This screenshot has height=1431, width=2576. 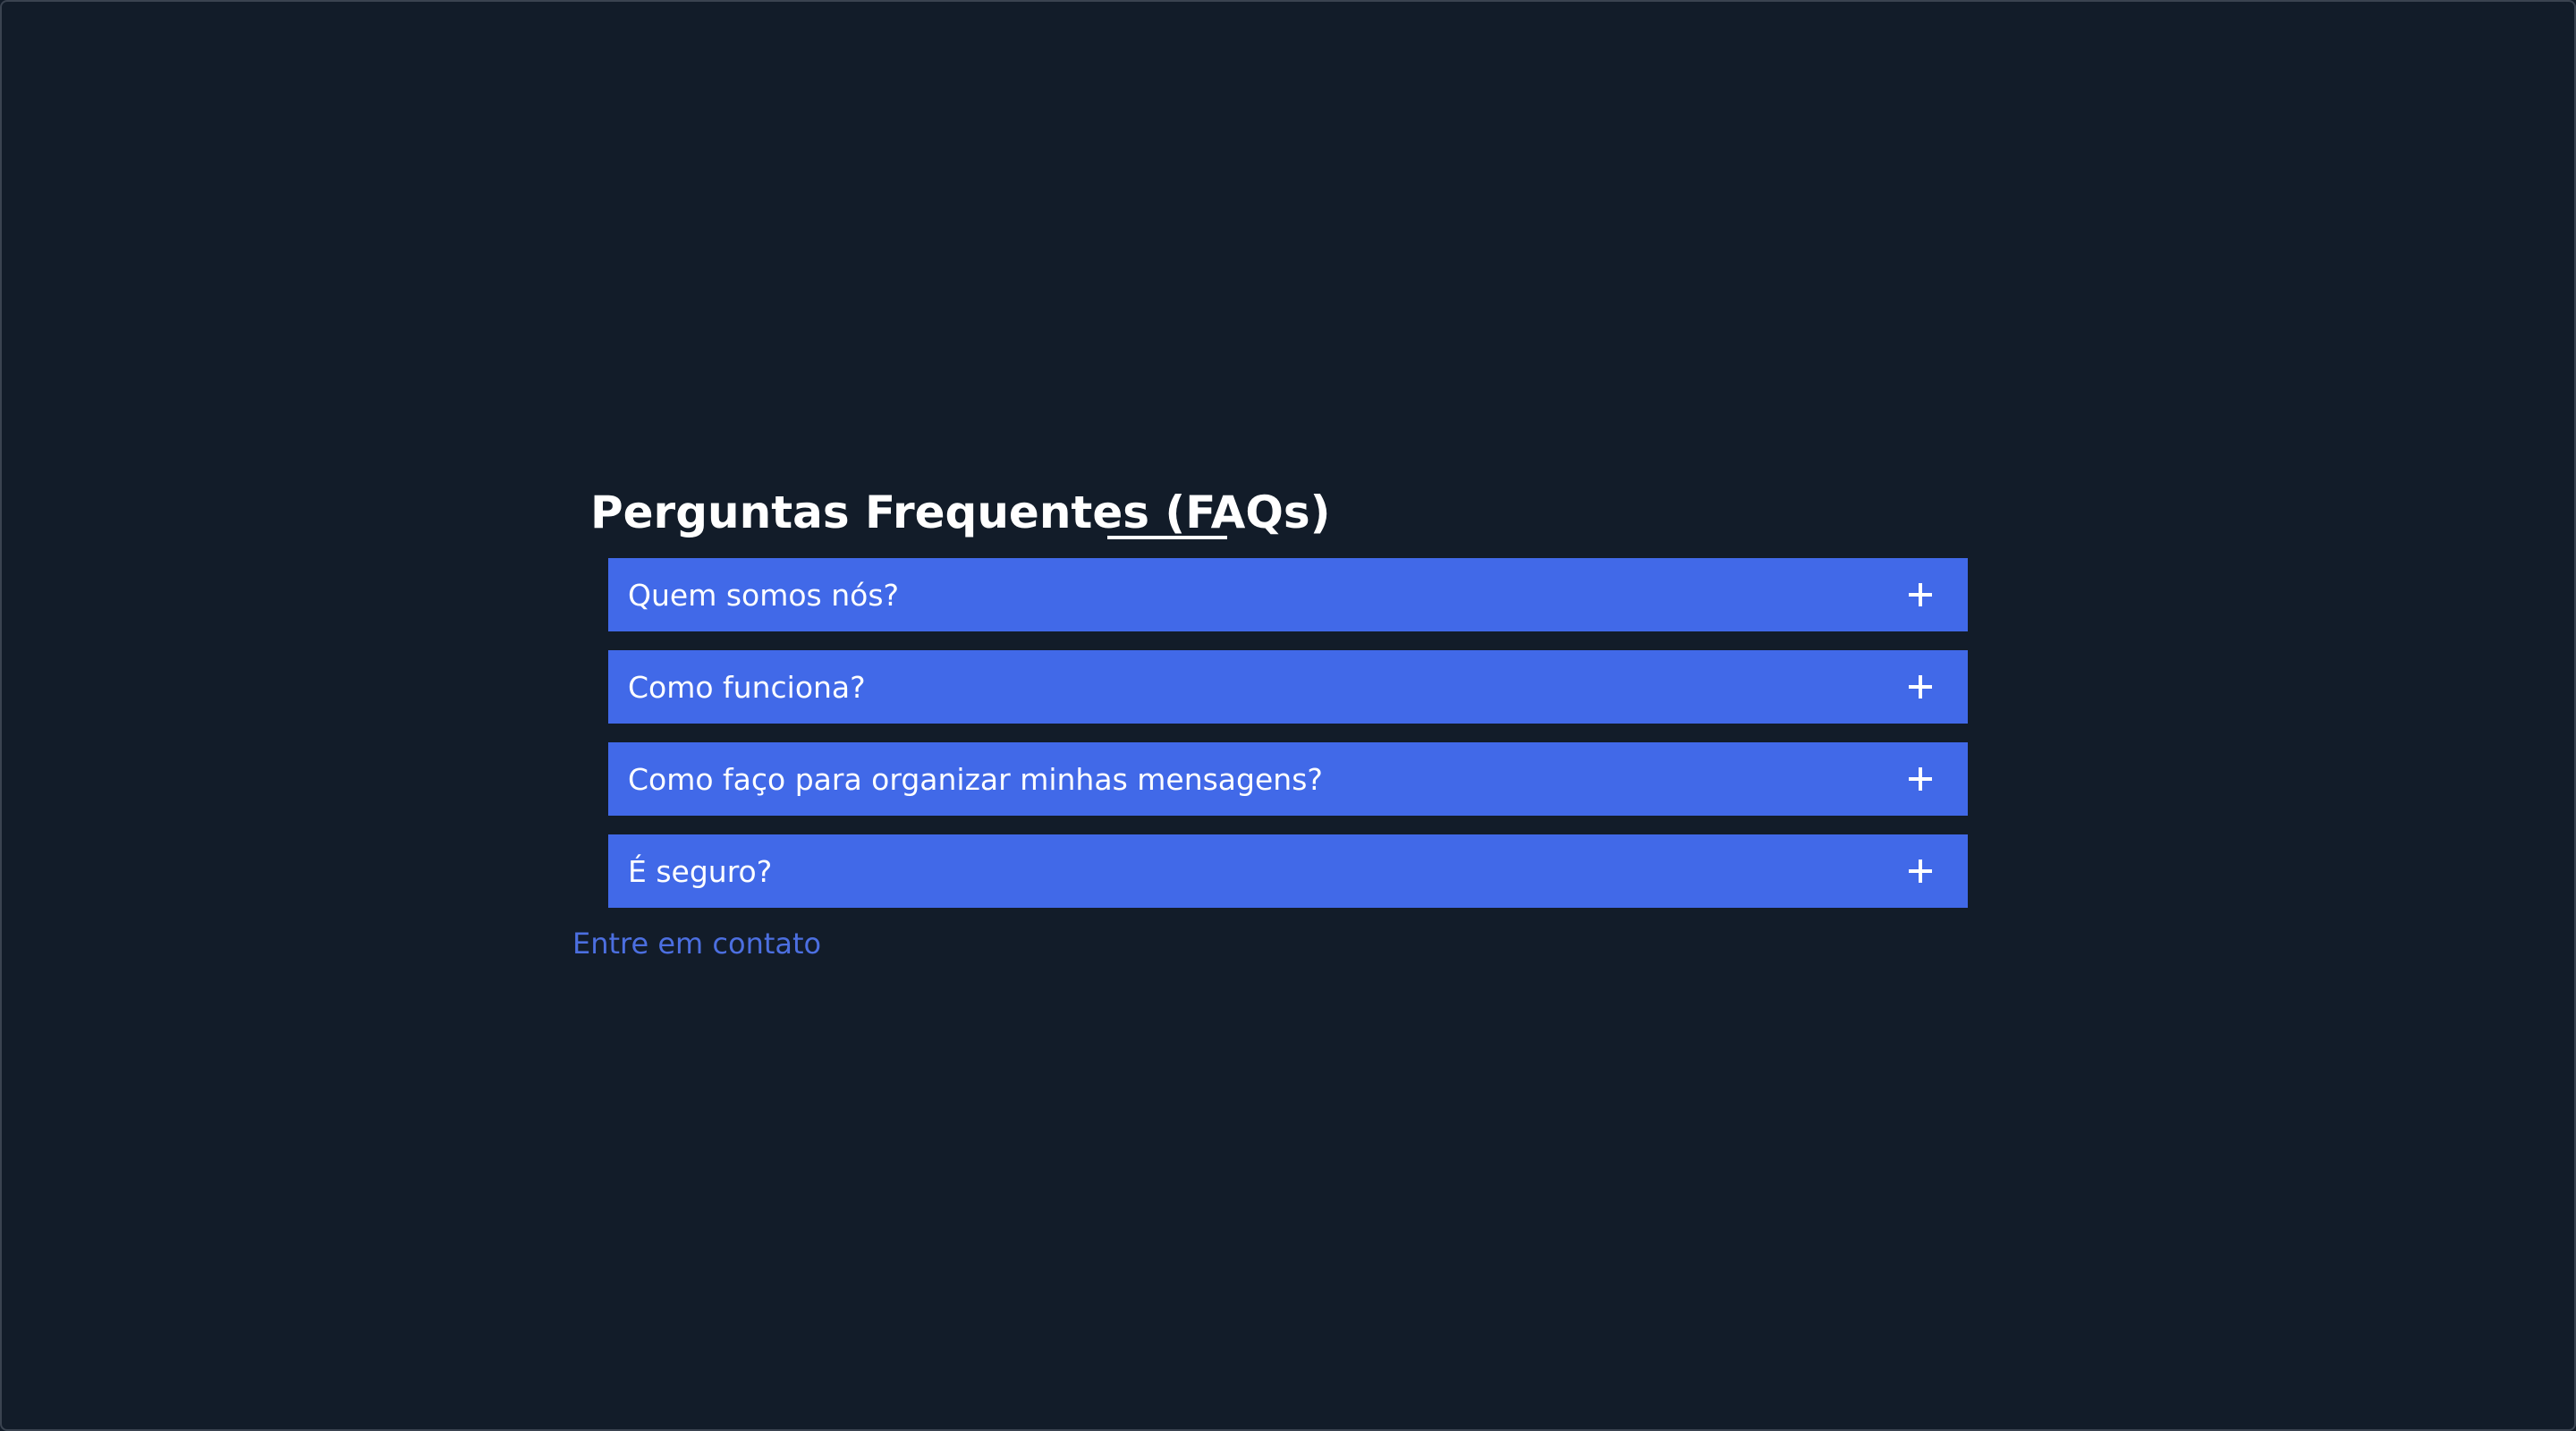 I want to click on faq-item-quem-somos: Quem somos nós?, so click(x=1288, y=595).